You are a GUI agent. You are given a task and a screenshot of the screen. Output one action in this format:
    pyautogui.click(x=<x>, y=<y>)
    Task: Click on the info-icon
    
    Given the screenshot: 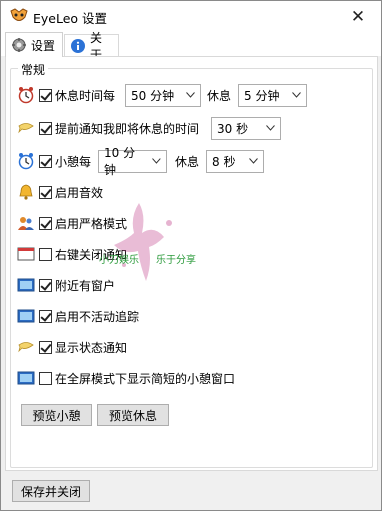 What is the action you would take?
    pyautogui.click(x=78, y=46)
    